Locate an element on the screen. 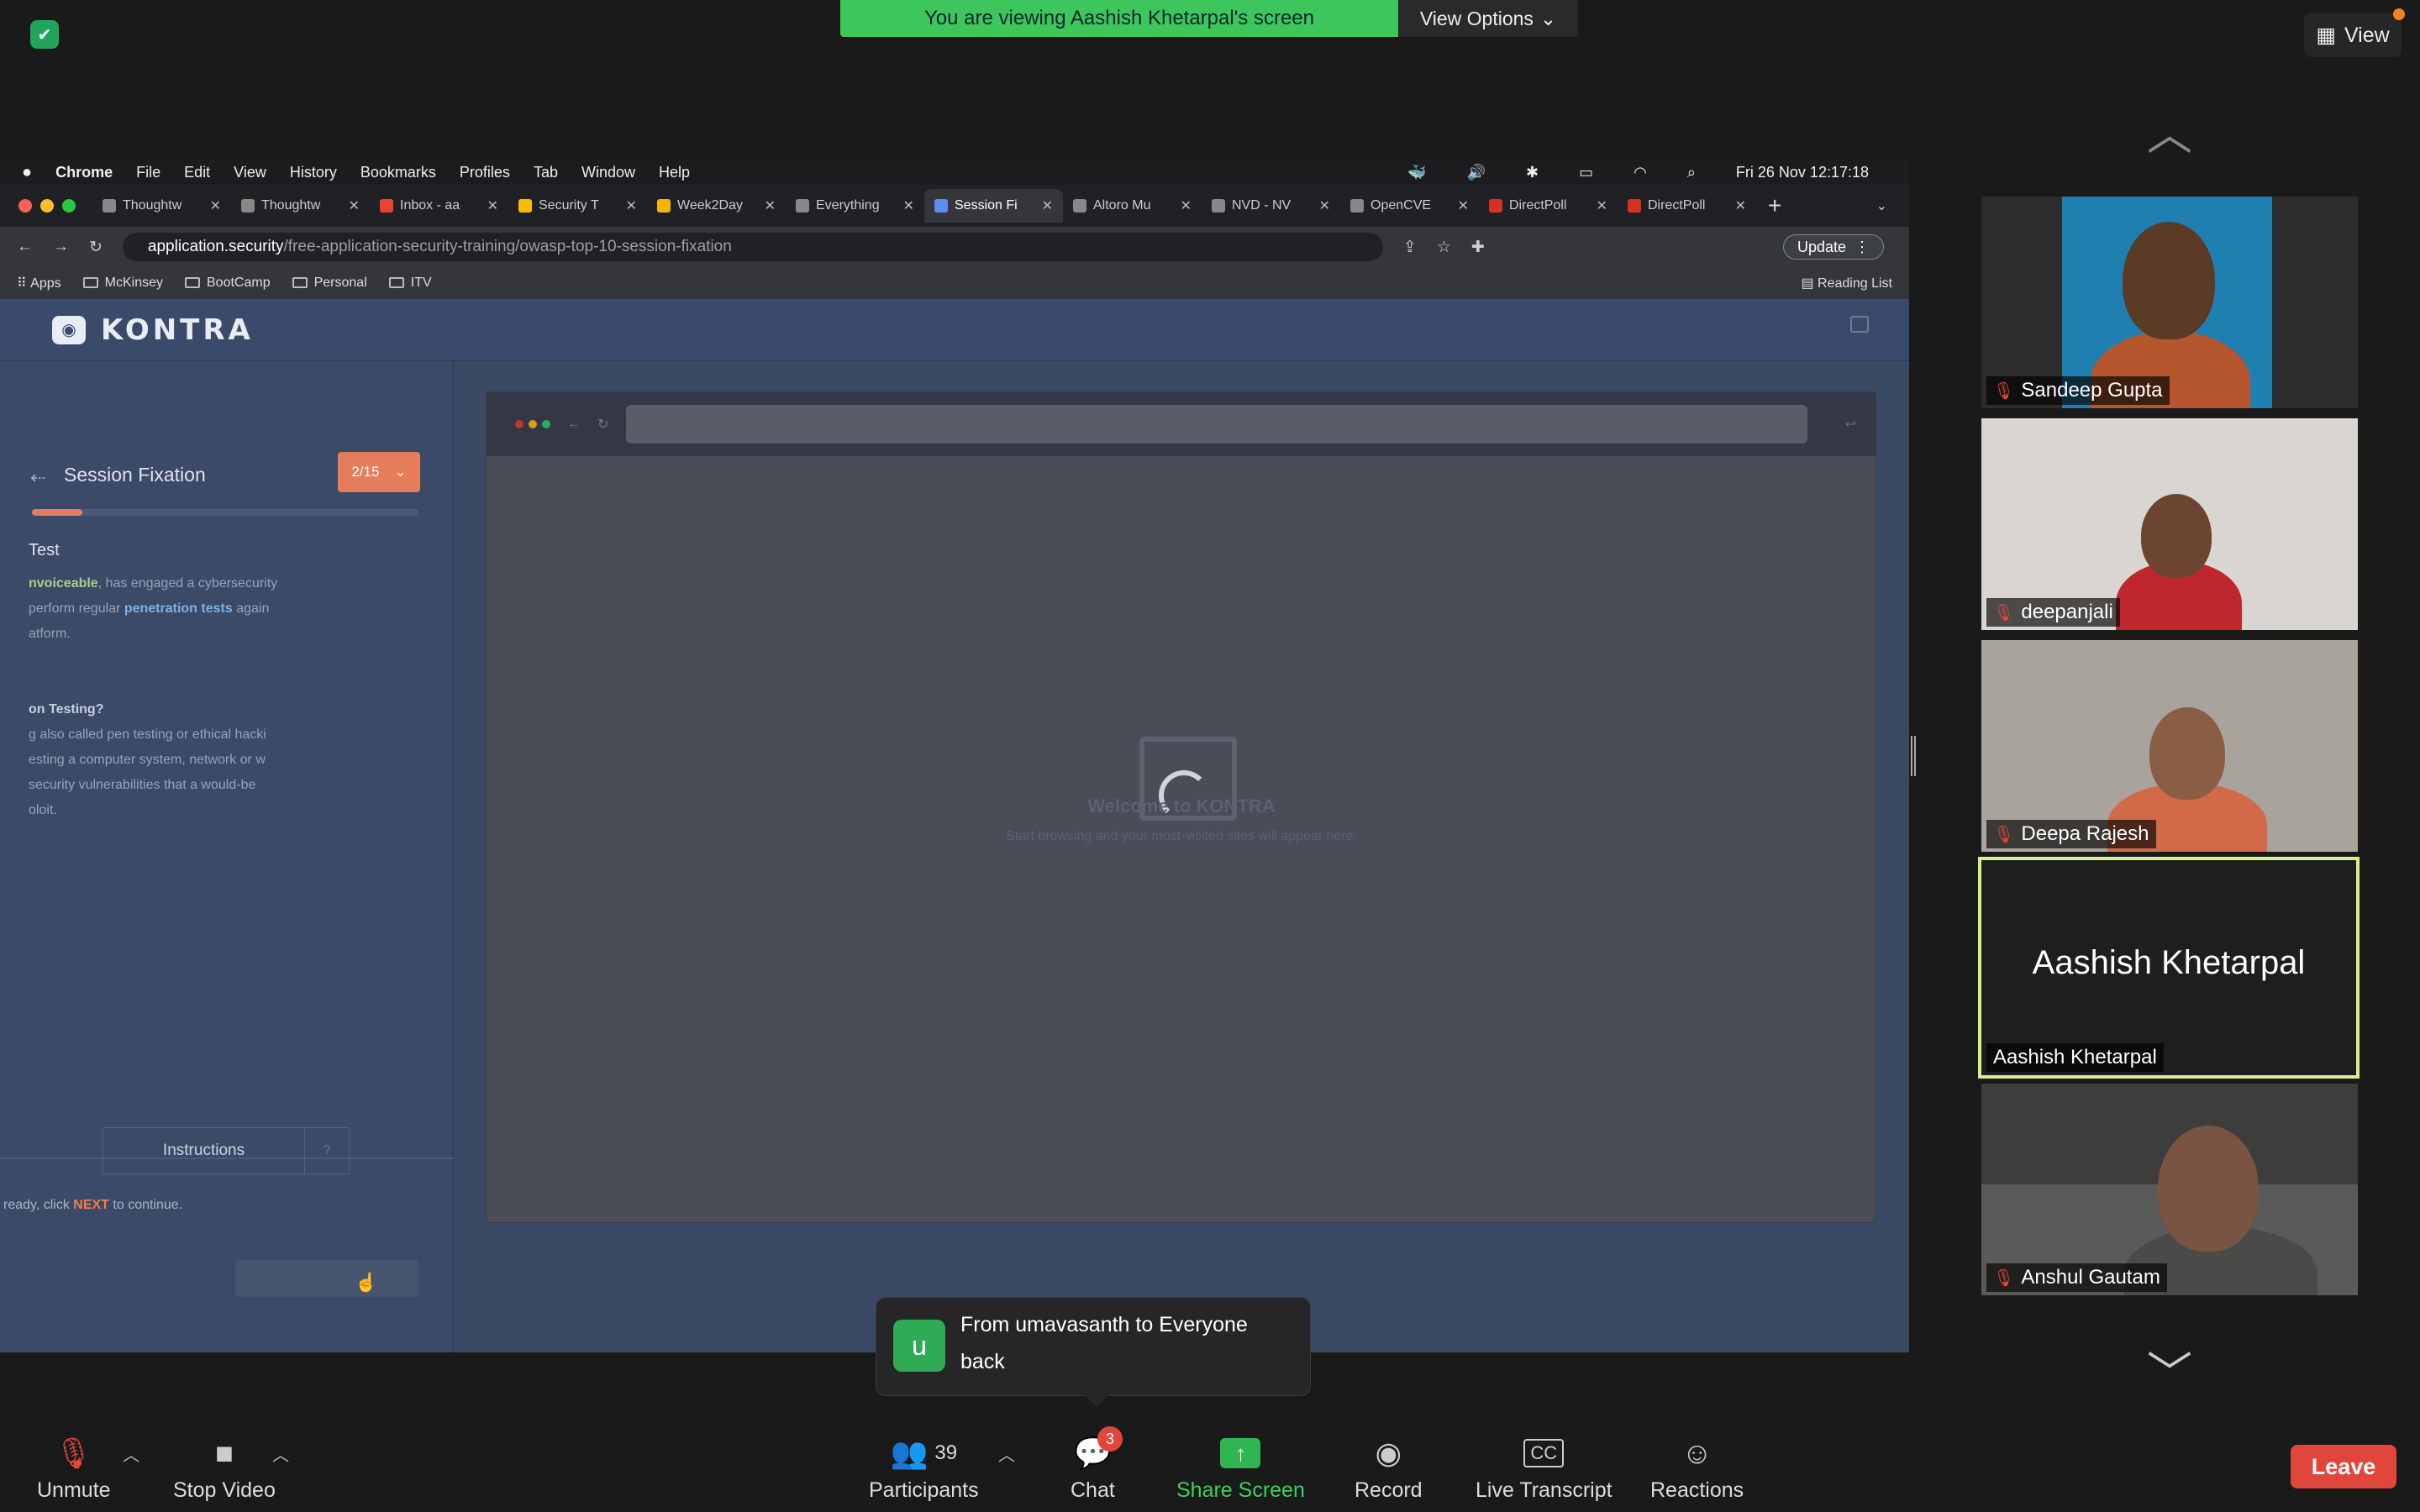 The height and width of the screenshot is (1512, 2420). embedded-url-field is located at coordinates (1216, 424).